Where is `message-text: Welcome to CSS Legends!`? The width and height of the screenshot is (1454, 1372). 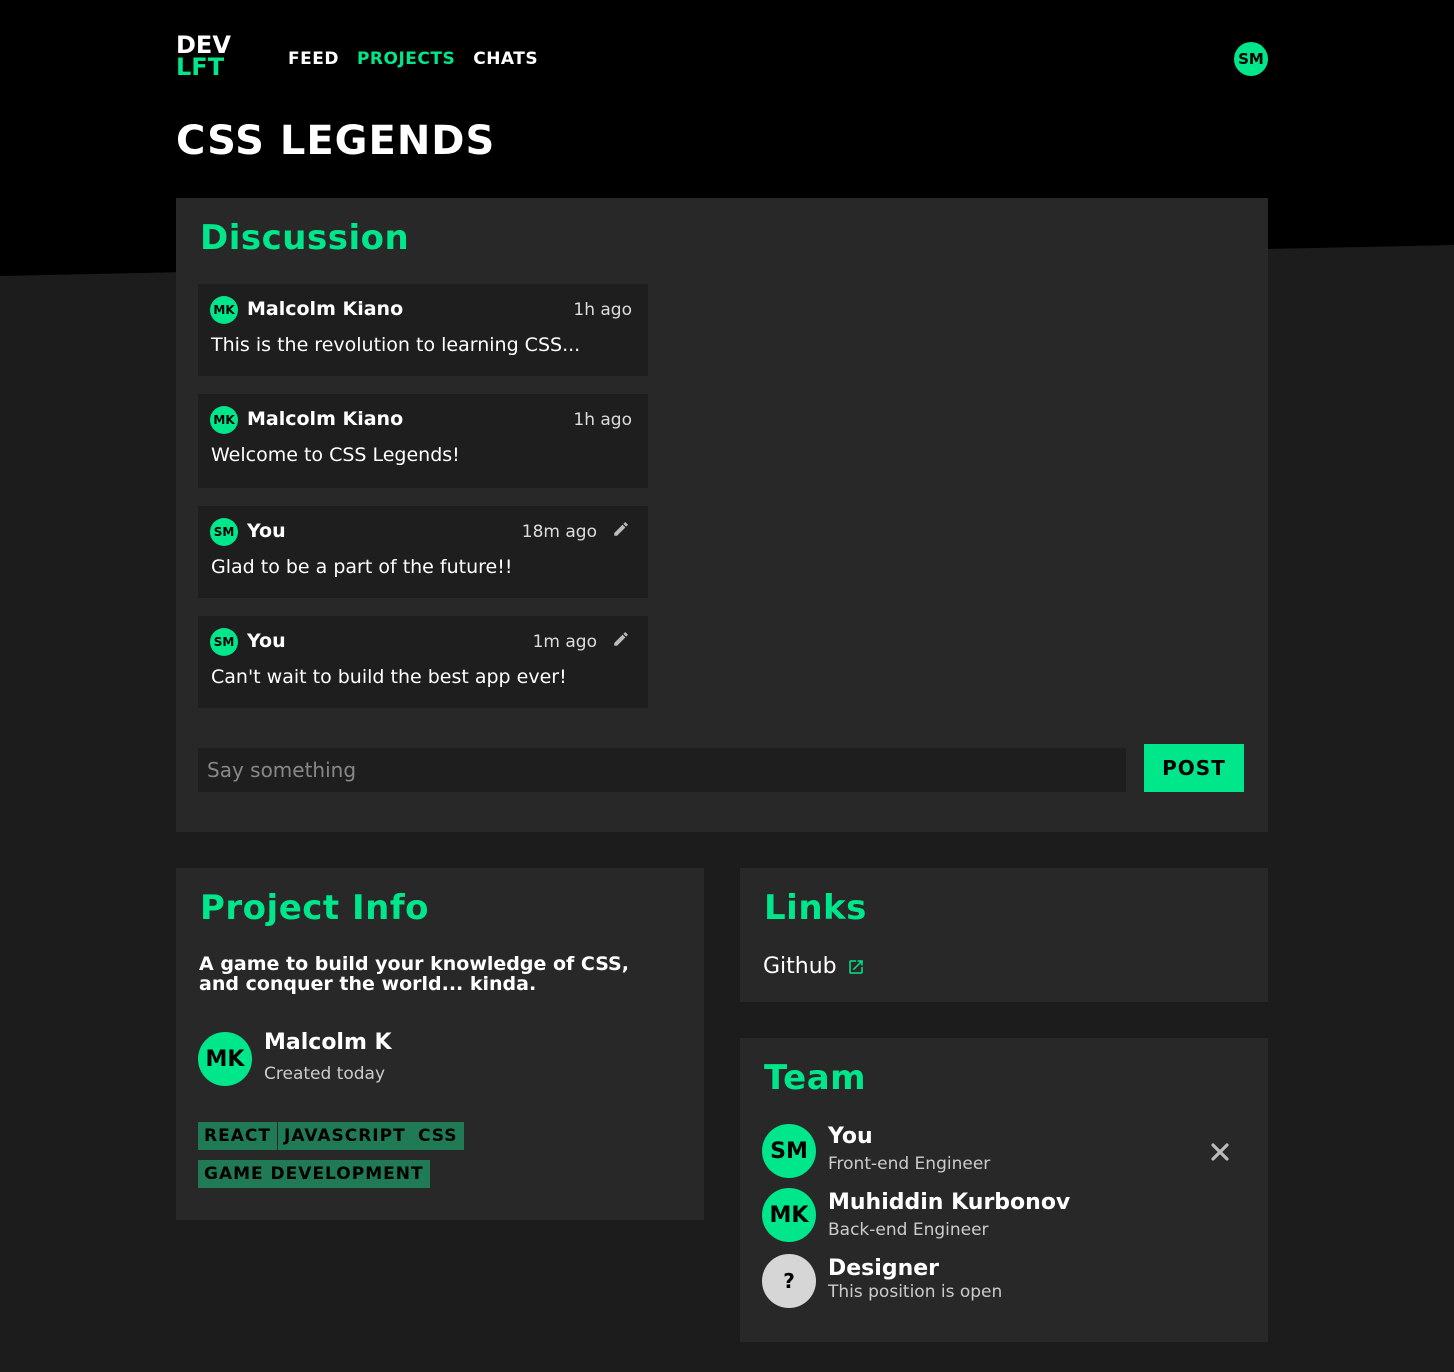
message-text: Welcome to CSS Legends! is located at coordinates (335, 455).